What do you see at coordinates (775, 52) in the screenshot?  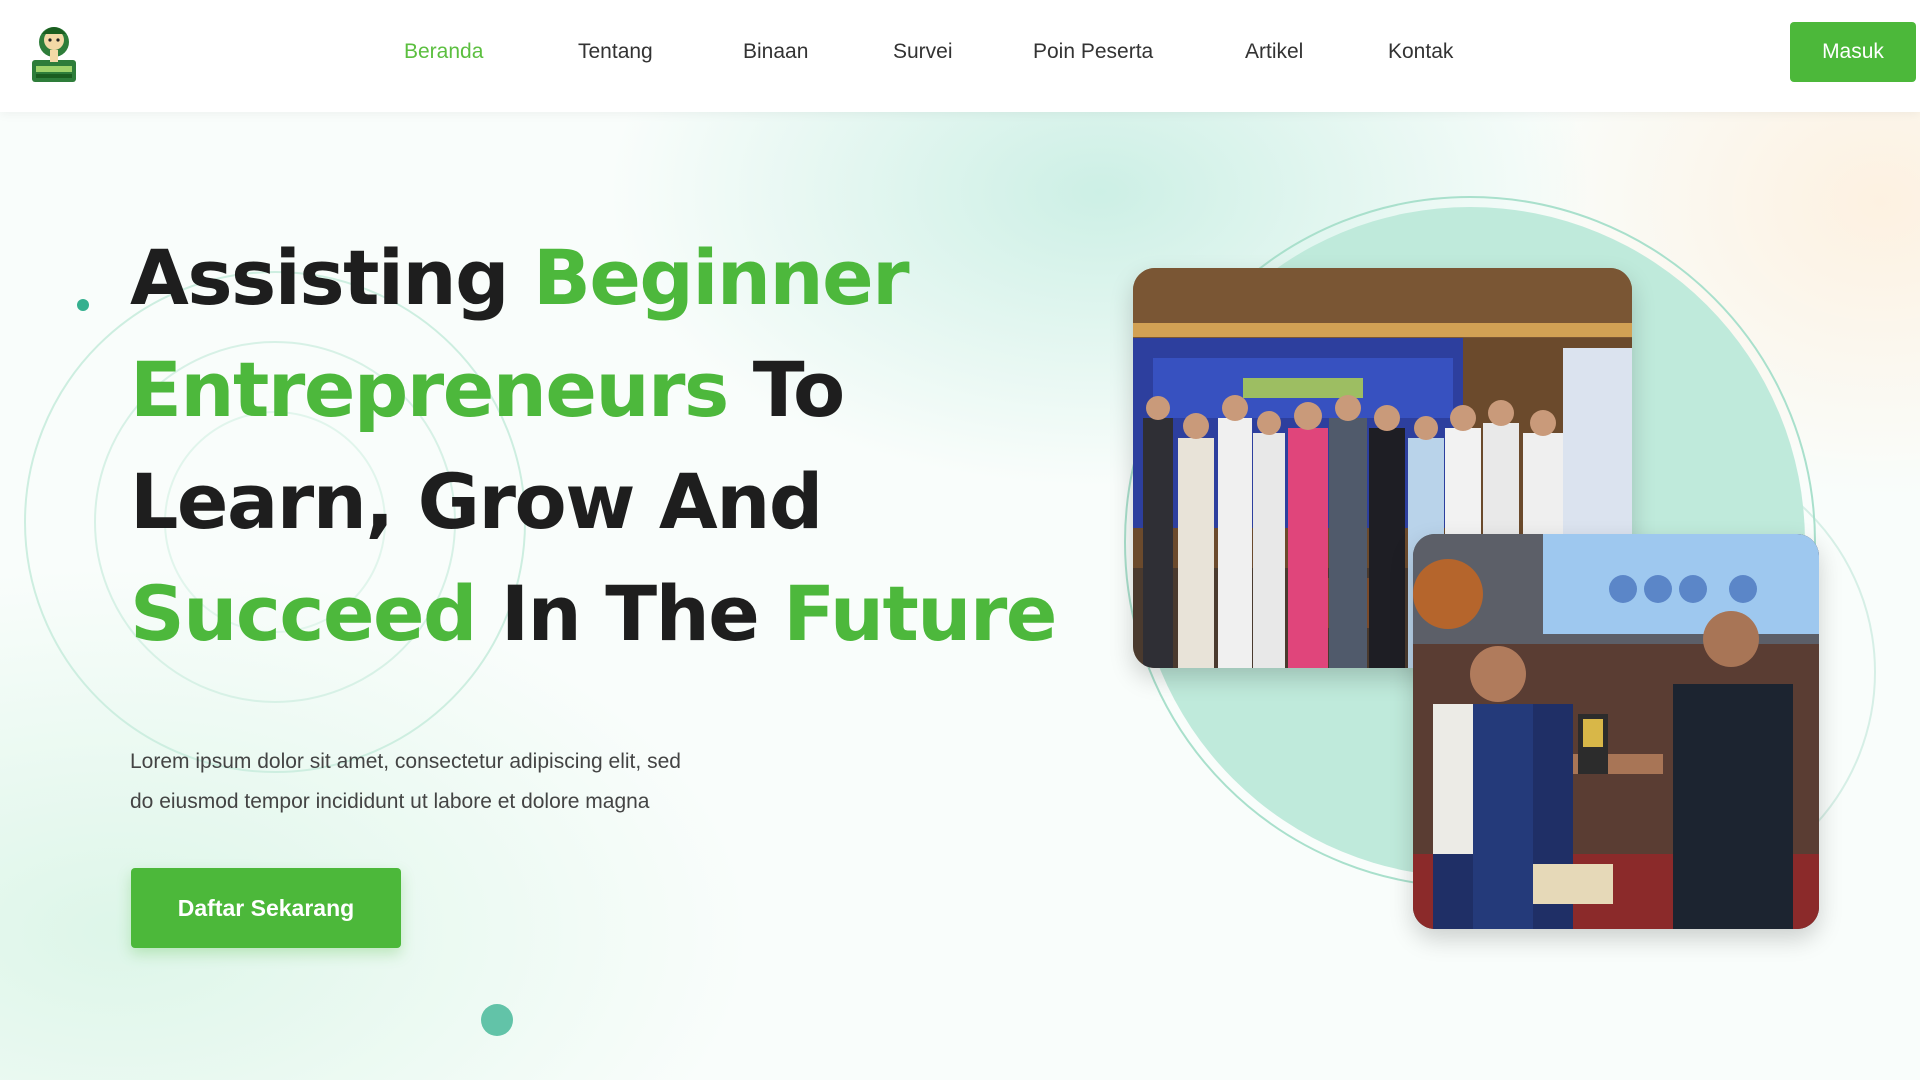 I see `nav-item-binaan: Binaan` at bounding box center [775, 52].